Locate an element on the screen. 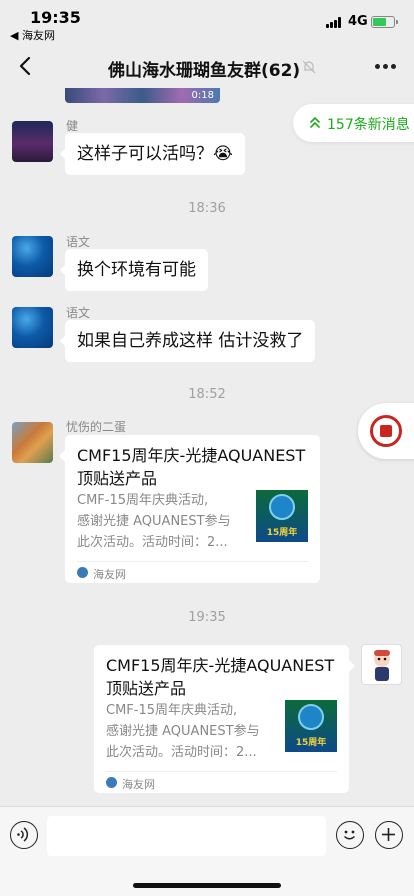 This screenshot has height=896, width=414. message-bubble: 如果自己养成这样 估计没救了 is located at coordinates (187, 341).